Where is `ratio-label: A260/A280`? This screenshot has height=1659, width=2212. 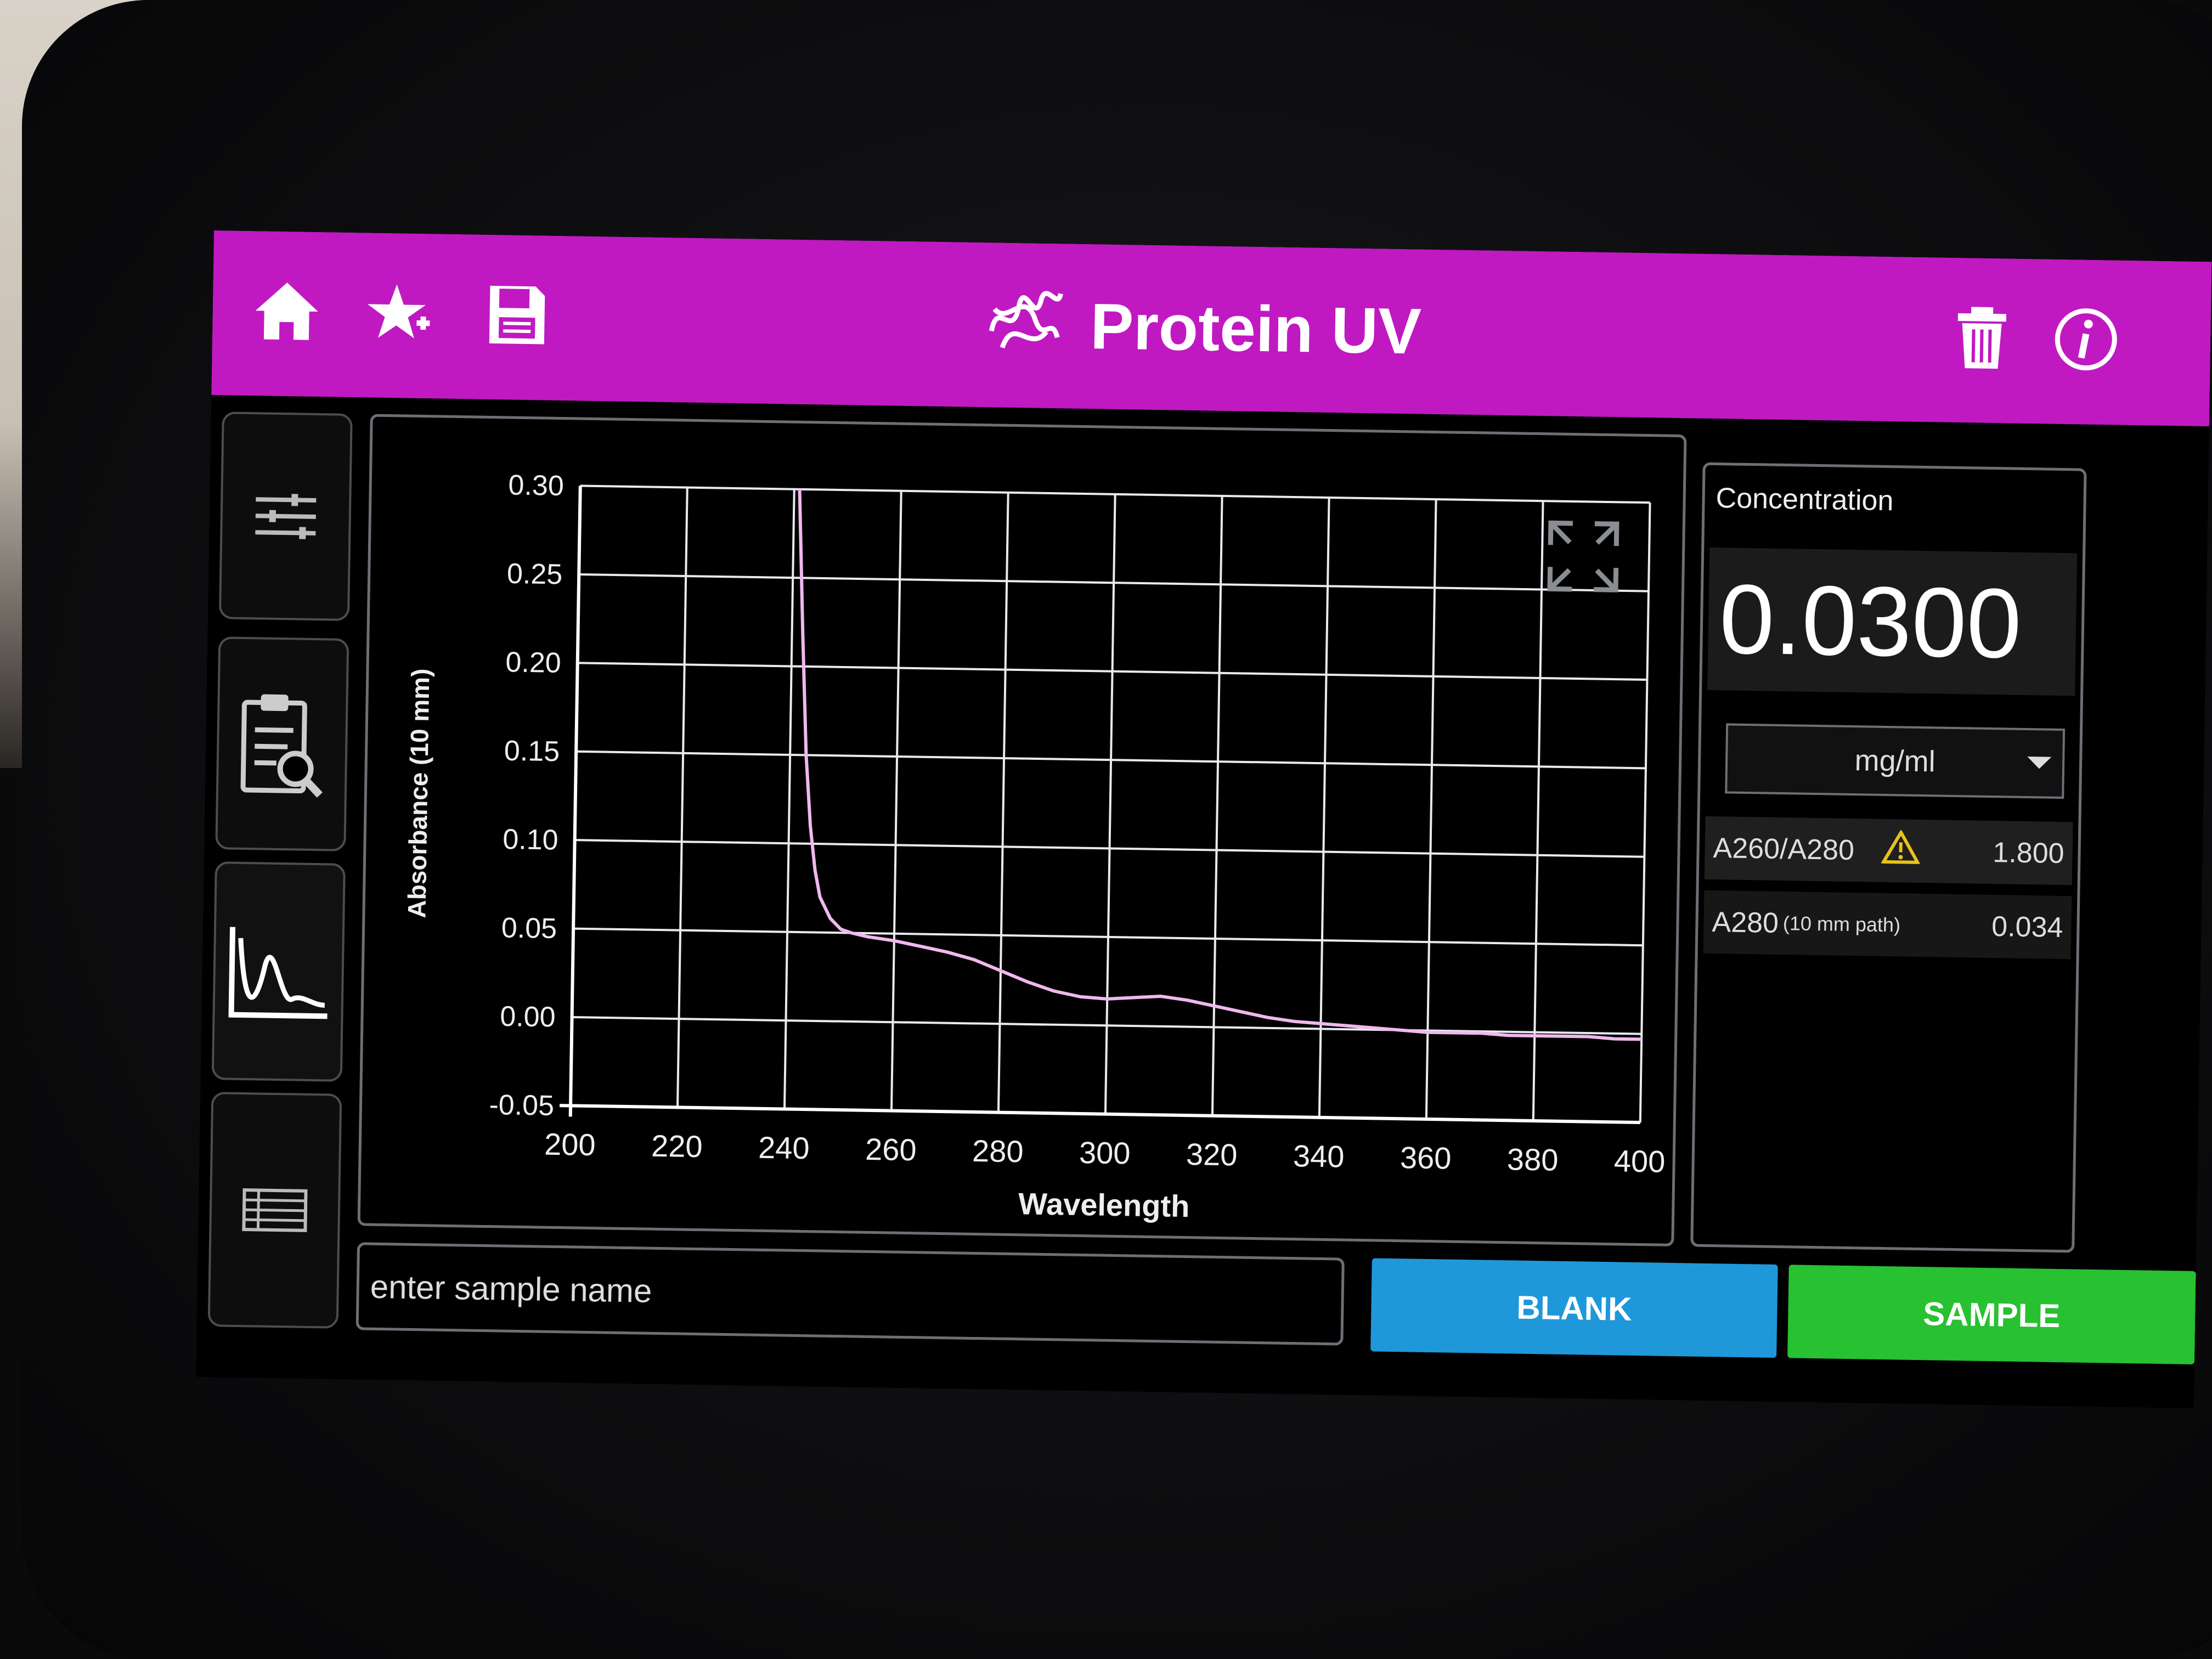
ratio-label: A260/A280 is located at coordinates (1784, 849).